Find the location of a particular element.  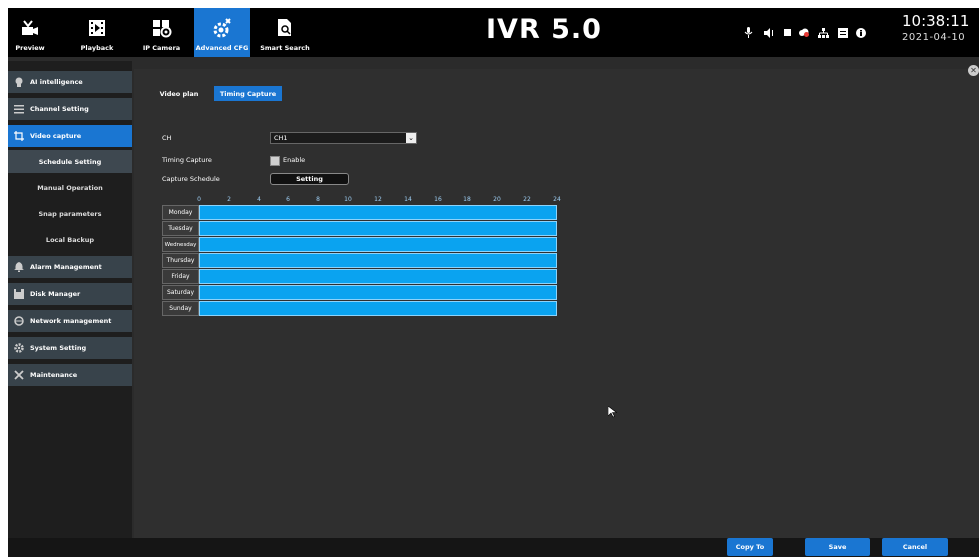

day-label: Tuesday is located at coordinates (180, 228).